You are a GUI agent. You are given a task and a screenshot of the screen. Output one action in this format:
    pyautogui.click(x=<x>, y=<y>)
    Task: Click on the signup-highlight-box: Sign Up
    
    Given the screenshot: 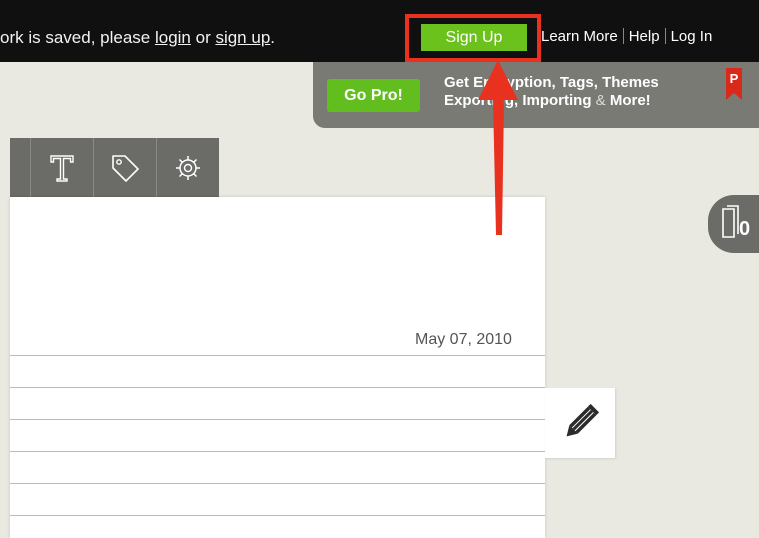 What is the action you would take?
    pyautogui.click(x=473, y=38)
    